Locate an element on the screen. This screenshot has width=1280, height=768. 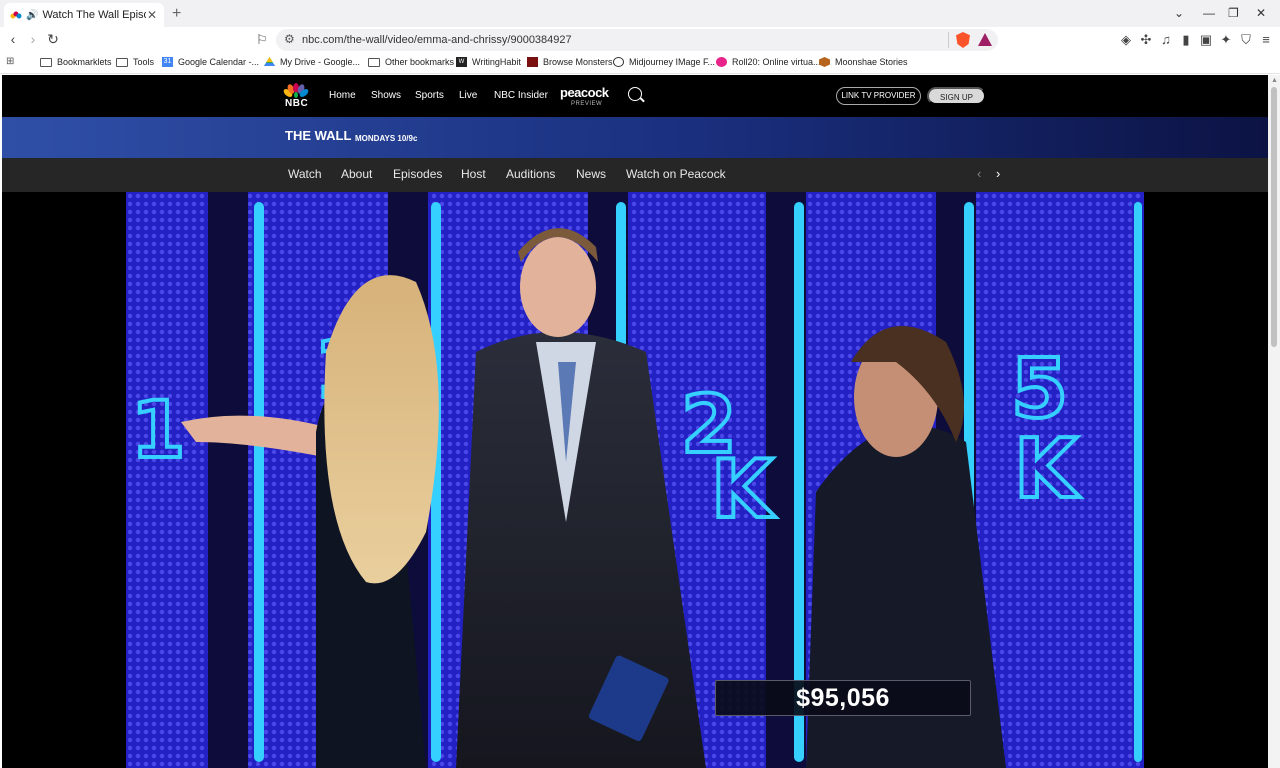
extension-icon: ◈ is located at coordinates (1126, 40).